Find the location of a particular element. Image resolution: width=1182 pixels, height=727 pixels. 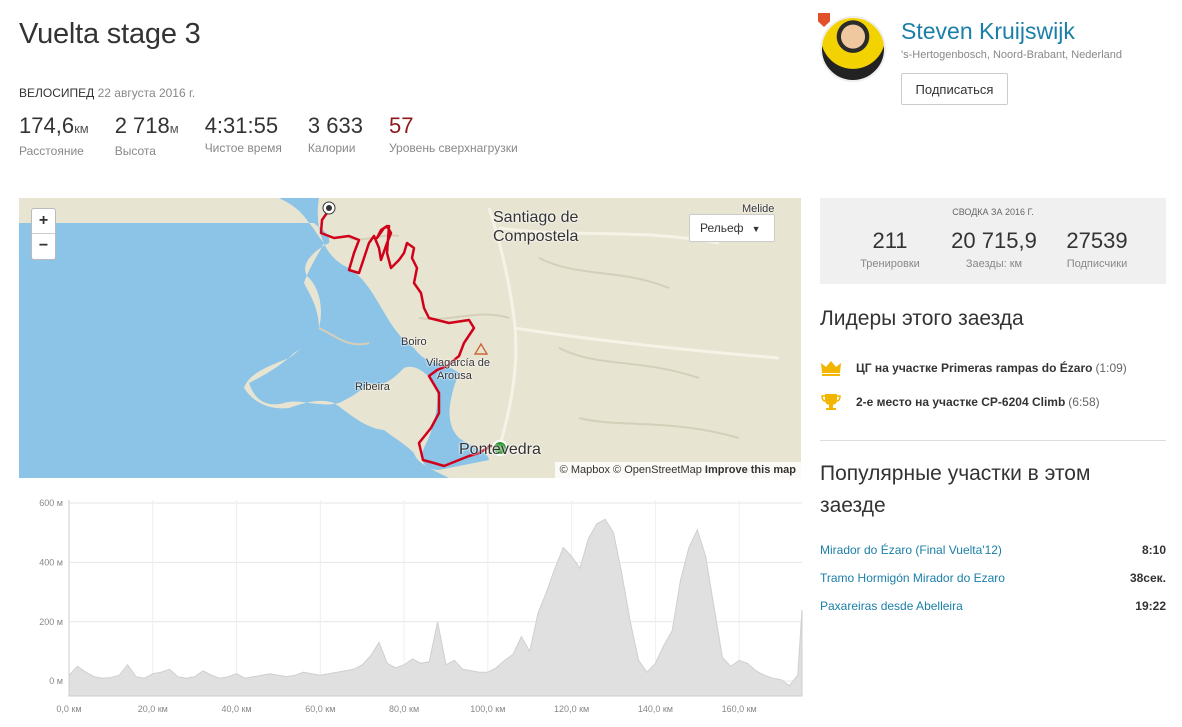

summary-distance: 20 715,9 Заезды: км is located at coordinates (994, 249).